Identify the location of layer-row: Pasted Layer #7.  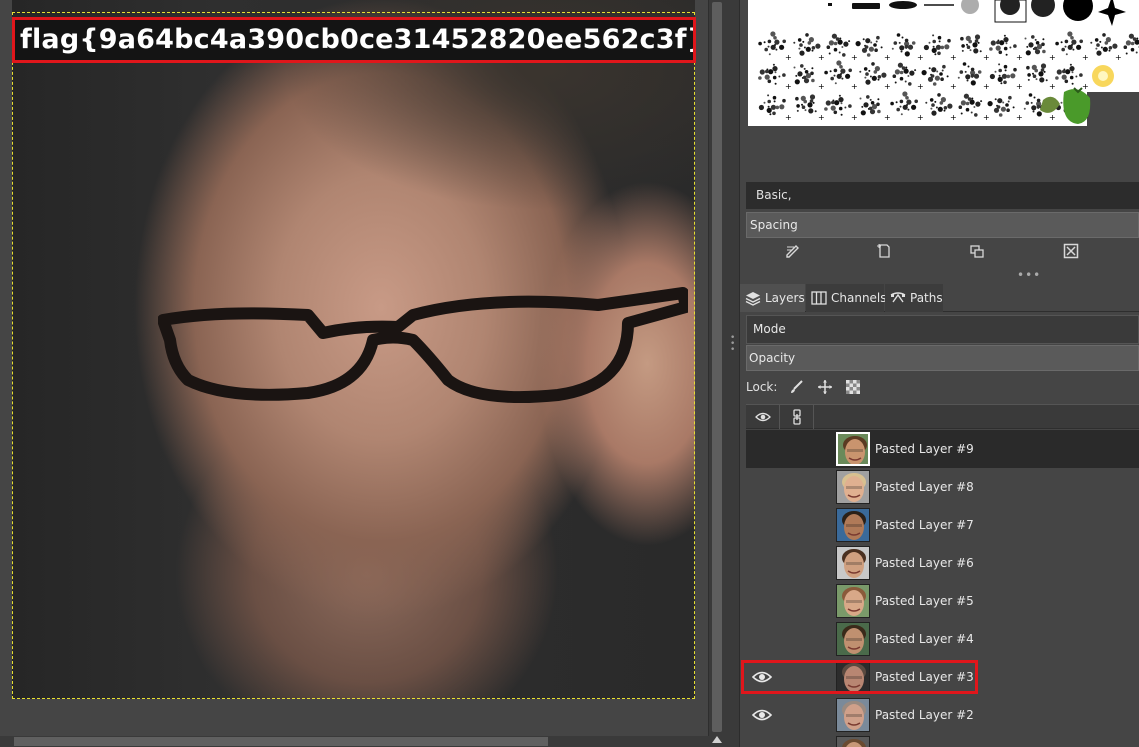
(942, 525).